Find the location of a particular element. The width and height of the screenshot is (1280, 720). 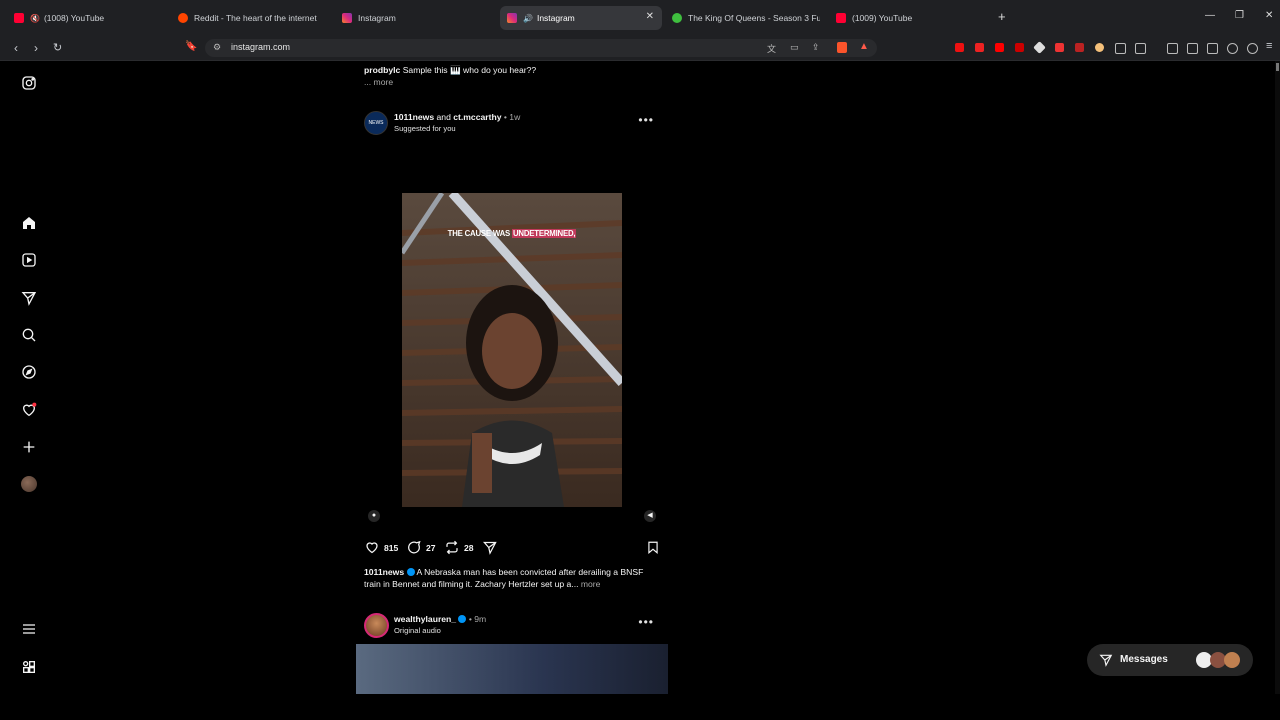

reload-icon: ↻ is located at coordinates (57, 47).